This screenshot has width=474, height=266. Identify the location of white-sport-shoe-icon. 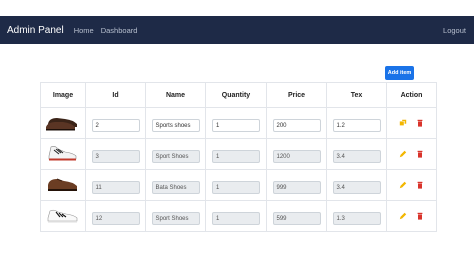
(62, 152).